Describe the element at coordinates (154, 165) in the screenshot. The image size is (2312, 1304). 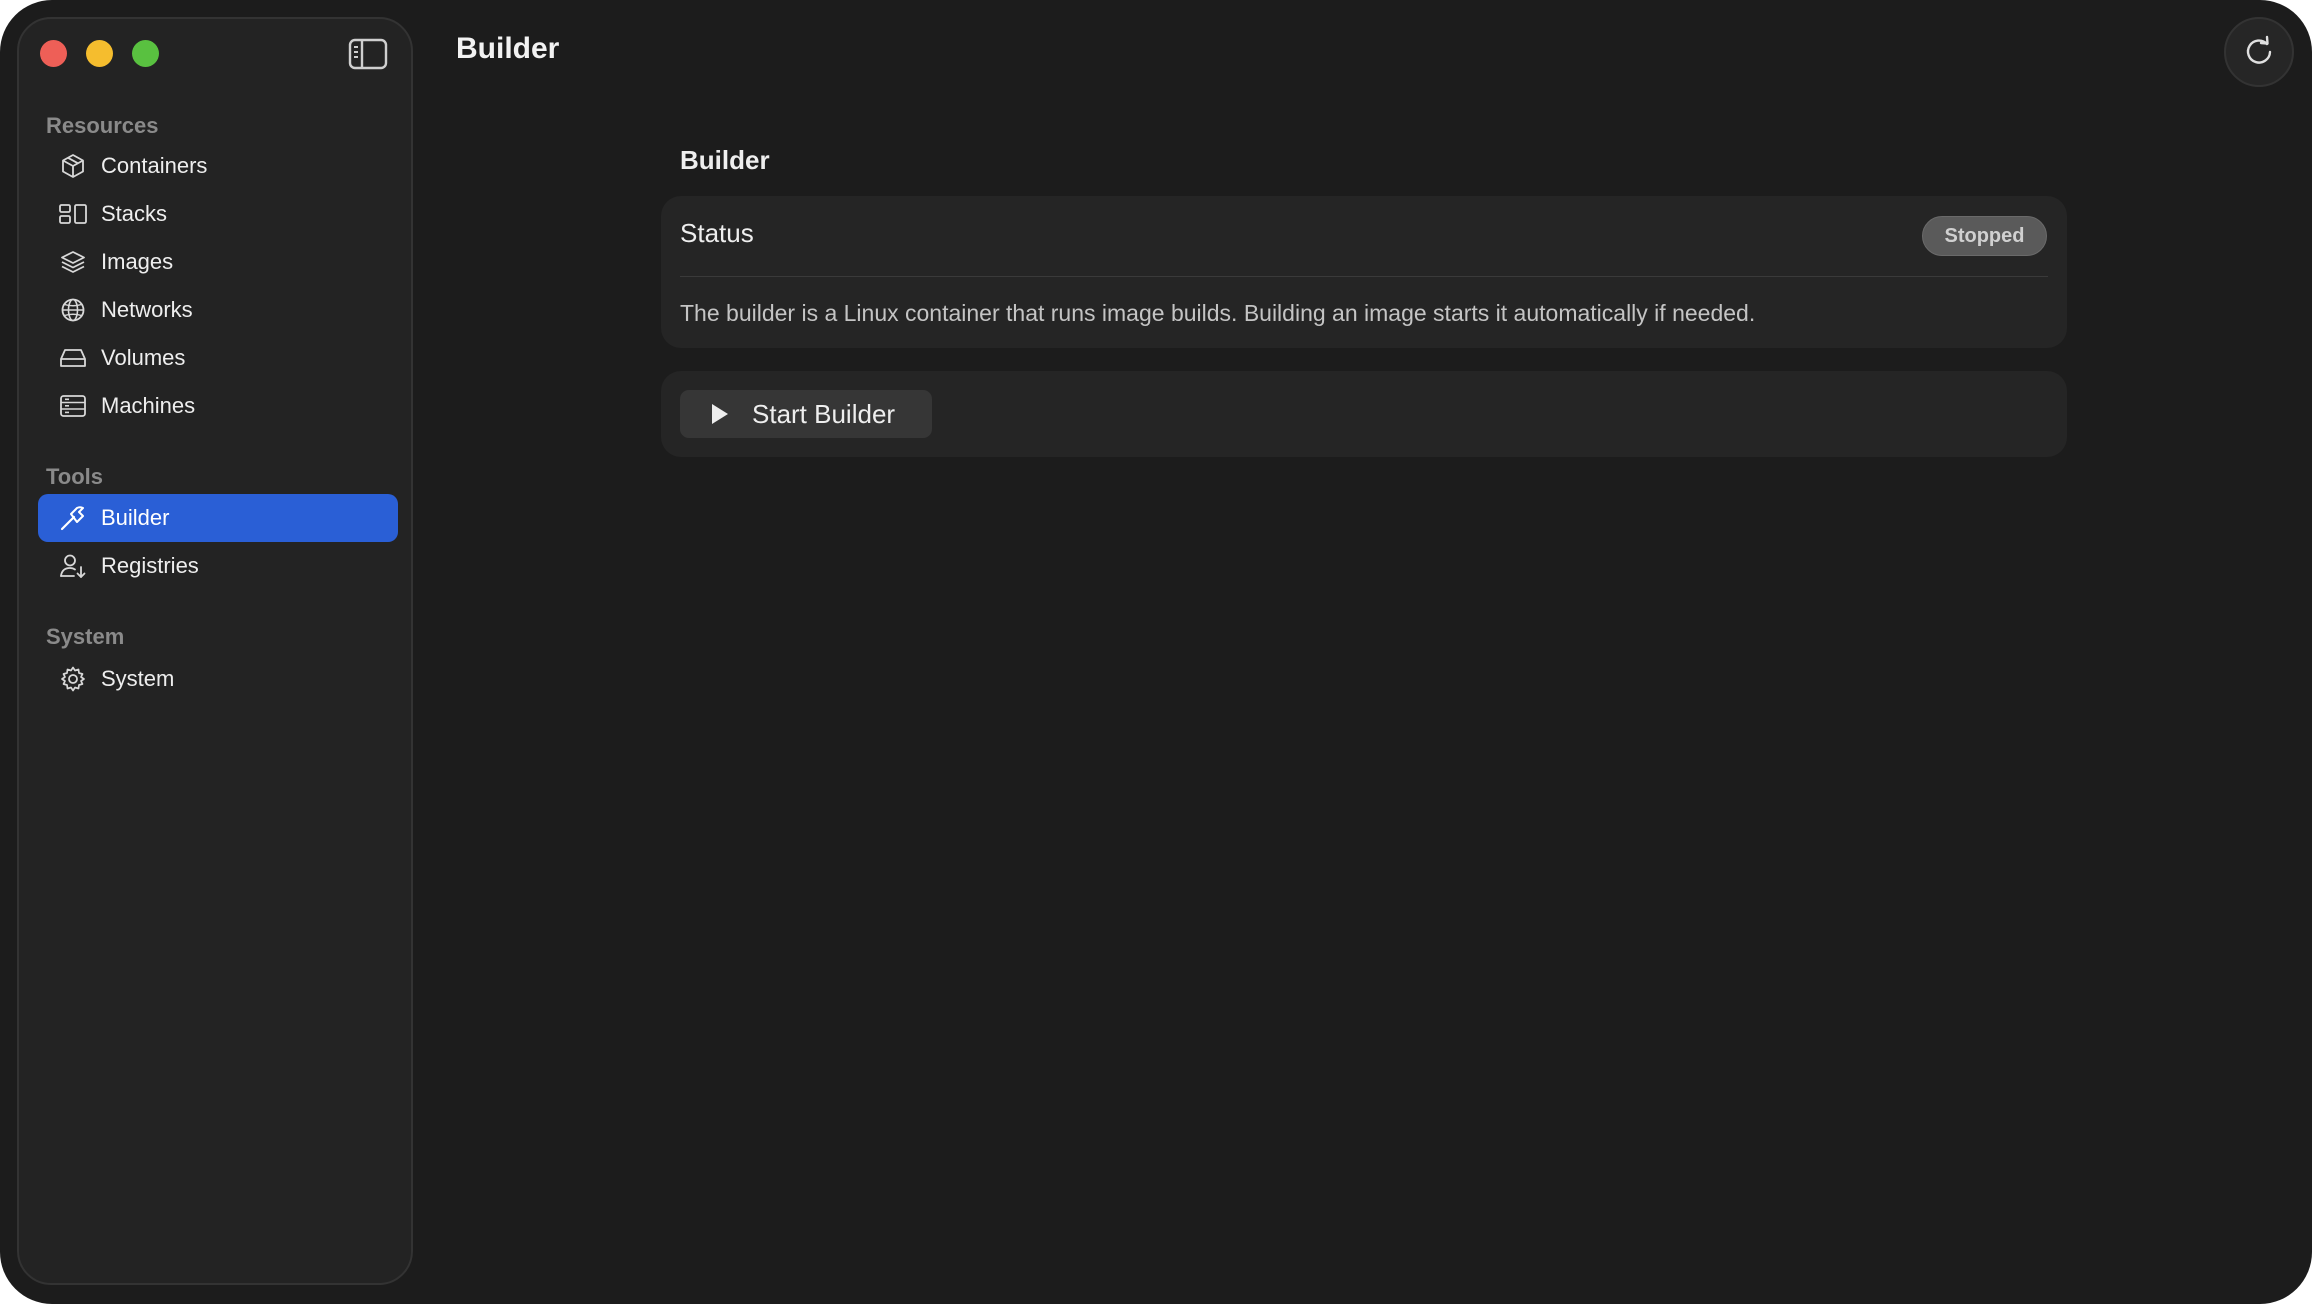
I see `sidebar-item-label: Containers` at that location.